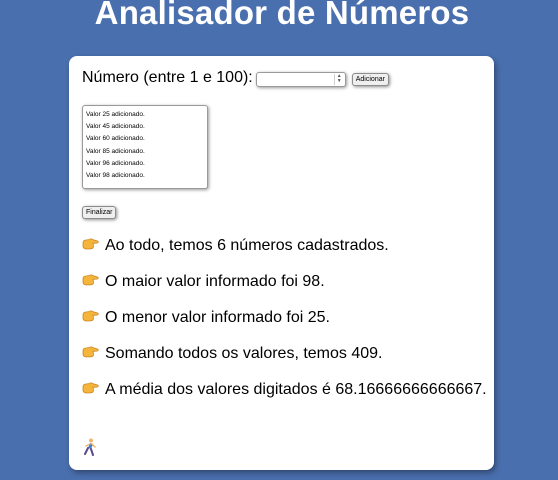 This screenshot has width=558, height=480. I want to click on result-sum-text: Somando todos os valores, temos 409., so click(244, 353).